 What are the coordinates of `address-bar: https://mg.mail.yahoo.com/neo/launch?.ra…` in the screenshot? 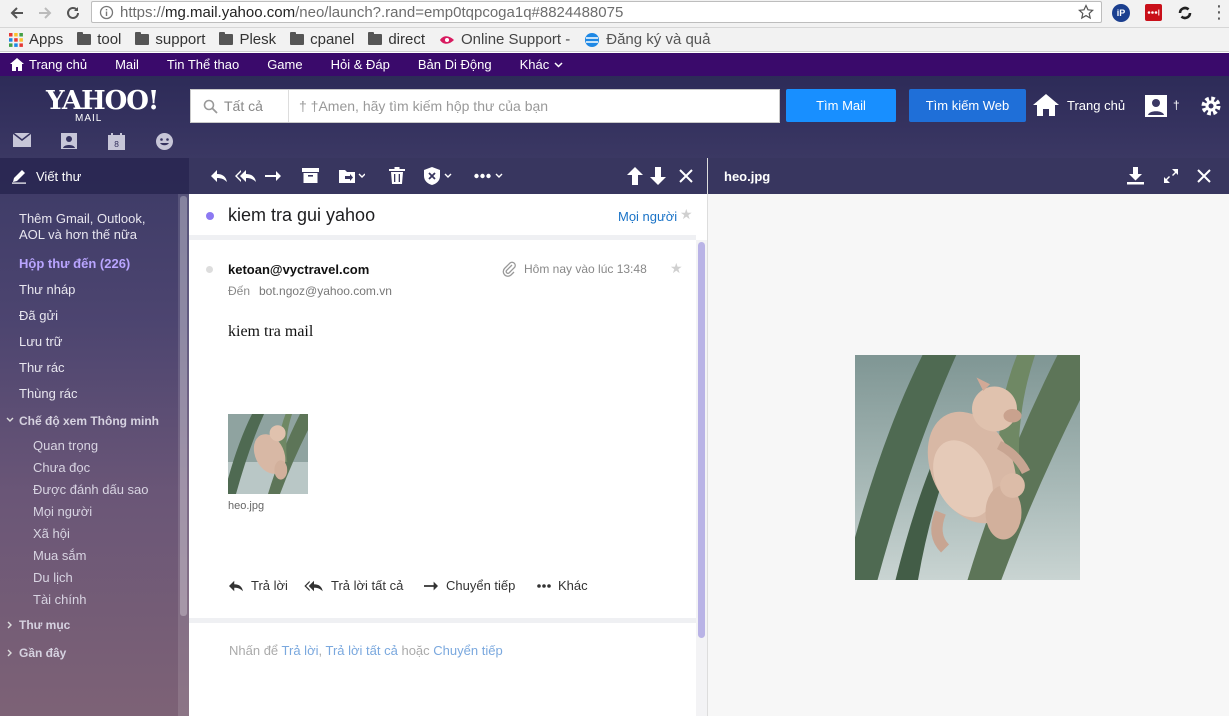 It's located at (596, 12).